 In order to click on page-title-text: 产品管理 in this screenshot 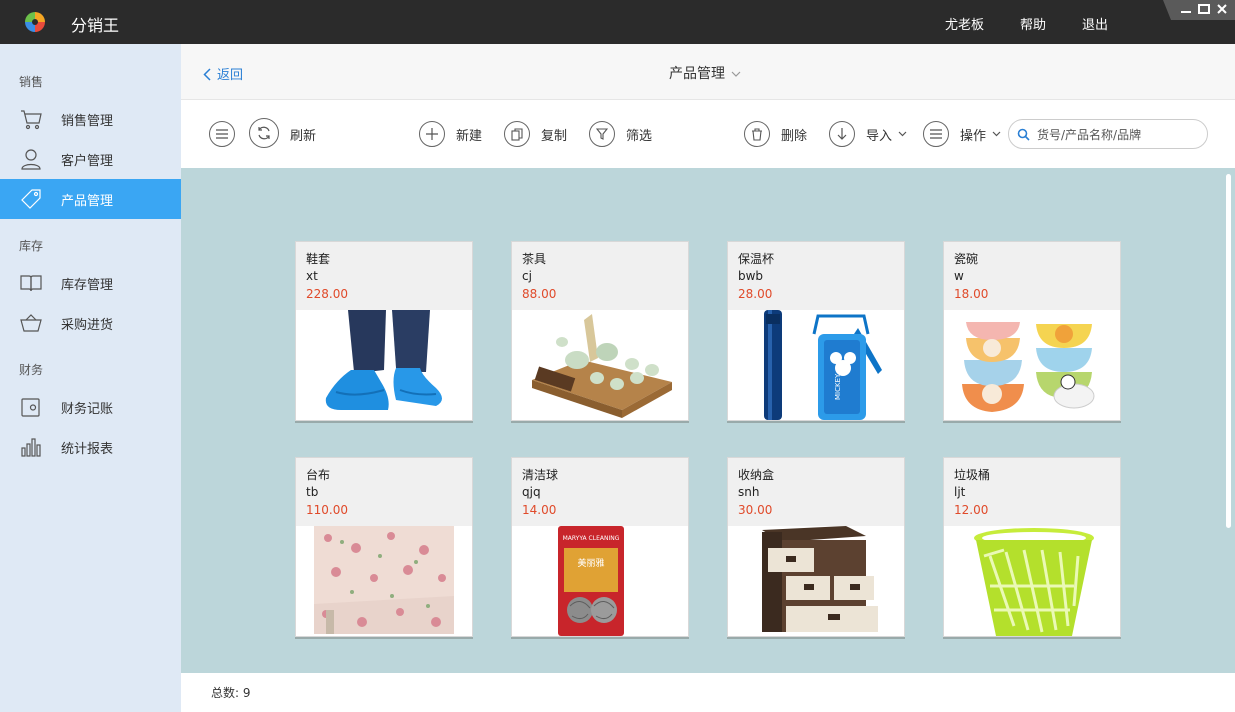, I will do `click(697, 74)`.